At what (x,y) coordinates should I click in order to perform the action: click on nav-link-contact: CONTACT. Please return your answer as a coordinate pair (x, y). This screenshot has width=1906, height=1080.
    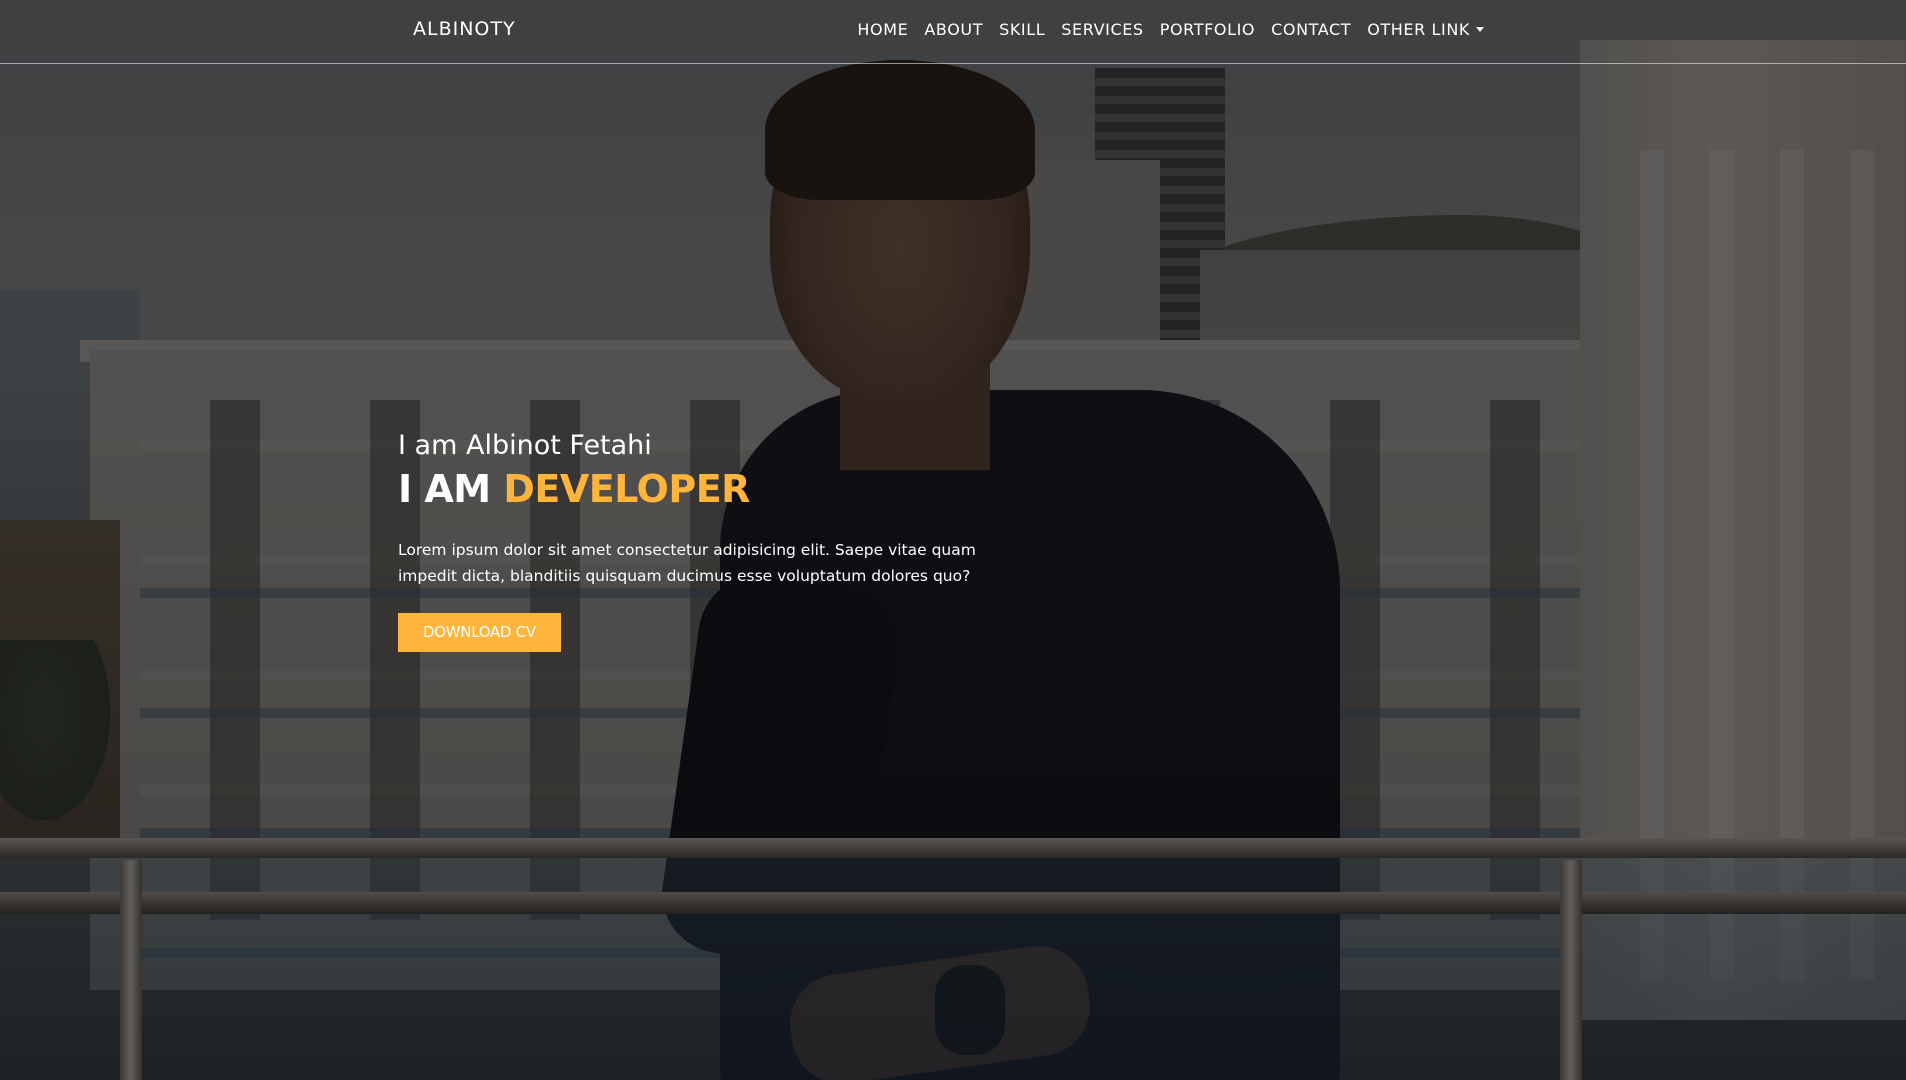
    Looking at the image, I should click on (1311, 29).